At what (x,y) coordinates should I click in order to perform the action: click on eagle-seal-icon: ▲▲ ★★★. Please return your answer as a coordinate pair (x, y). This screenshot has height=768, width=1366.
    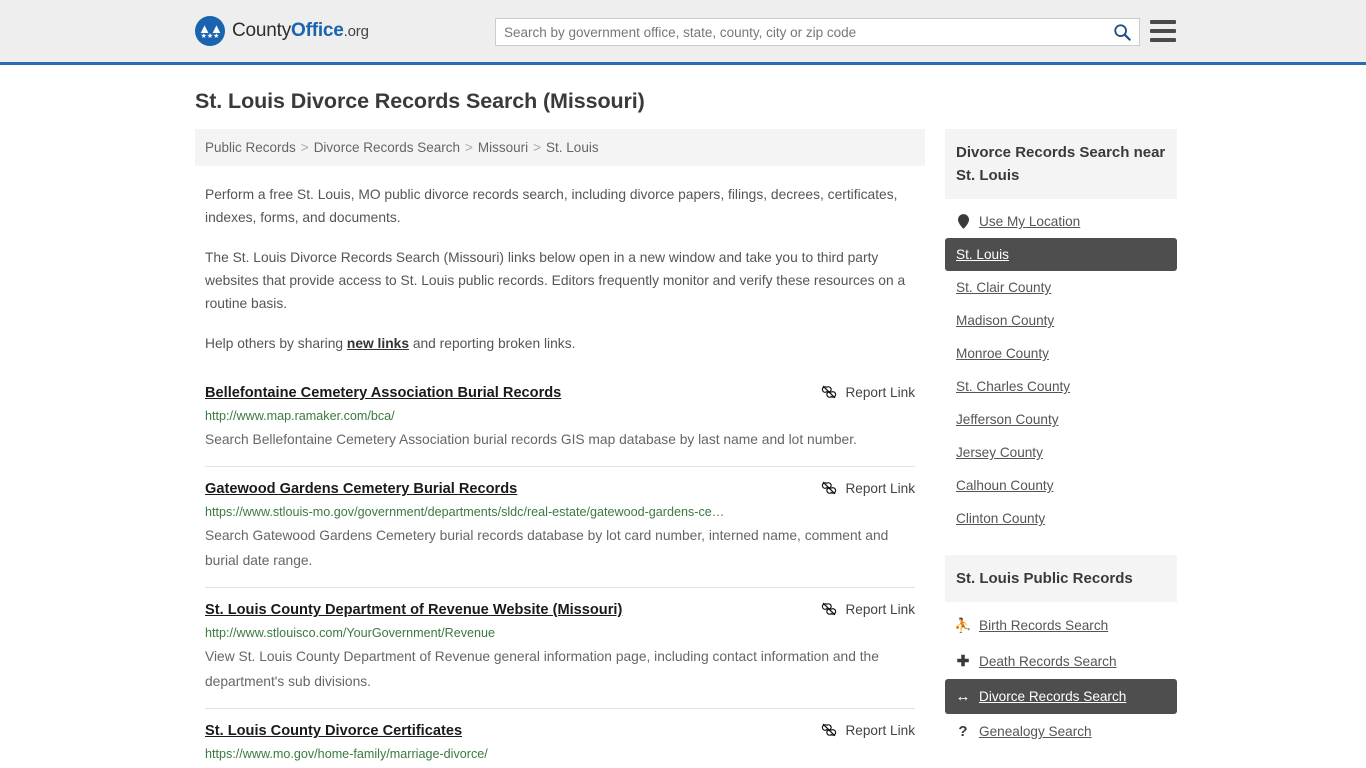
    Looking at the image, I should click on (210, 31).